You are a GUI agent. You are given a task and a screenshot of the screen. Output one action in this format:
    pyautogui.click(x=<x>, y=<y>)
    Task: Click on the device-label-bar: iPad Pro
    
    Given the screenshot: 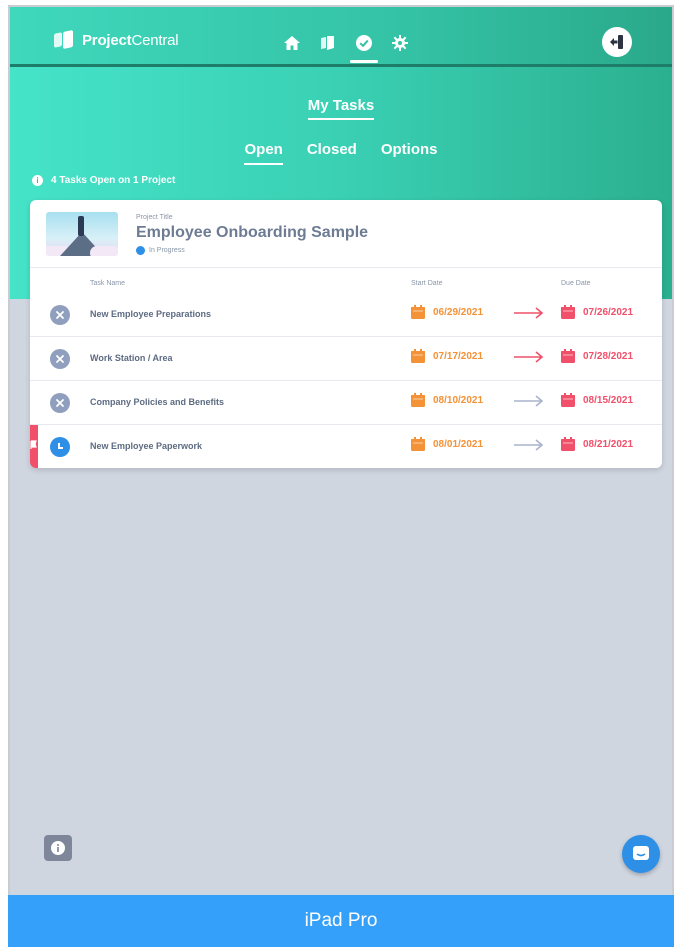 What is the action you would take?
    pyautogui.click(x=341, y=921)
    